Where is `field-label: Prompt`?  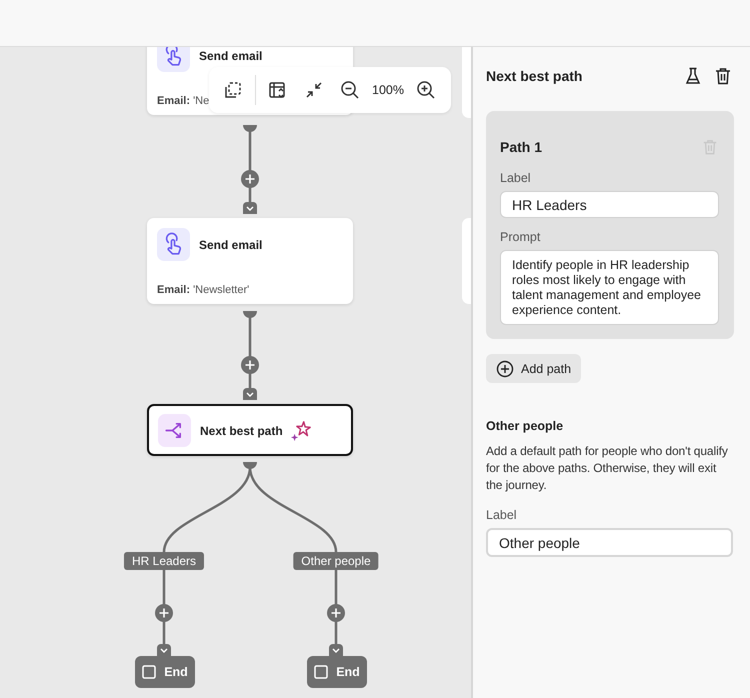 field-label: Prompt is located at coordinates (521, 237).